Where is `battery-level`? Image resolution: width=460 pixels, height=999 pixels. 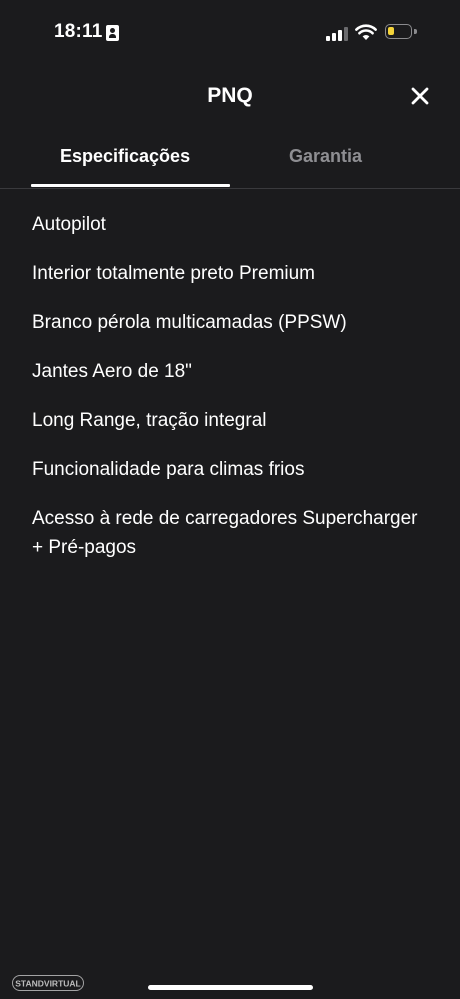 battery-level is located at coordinates (391, 31).